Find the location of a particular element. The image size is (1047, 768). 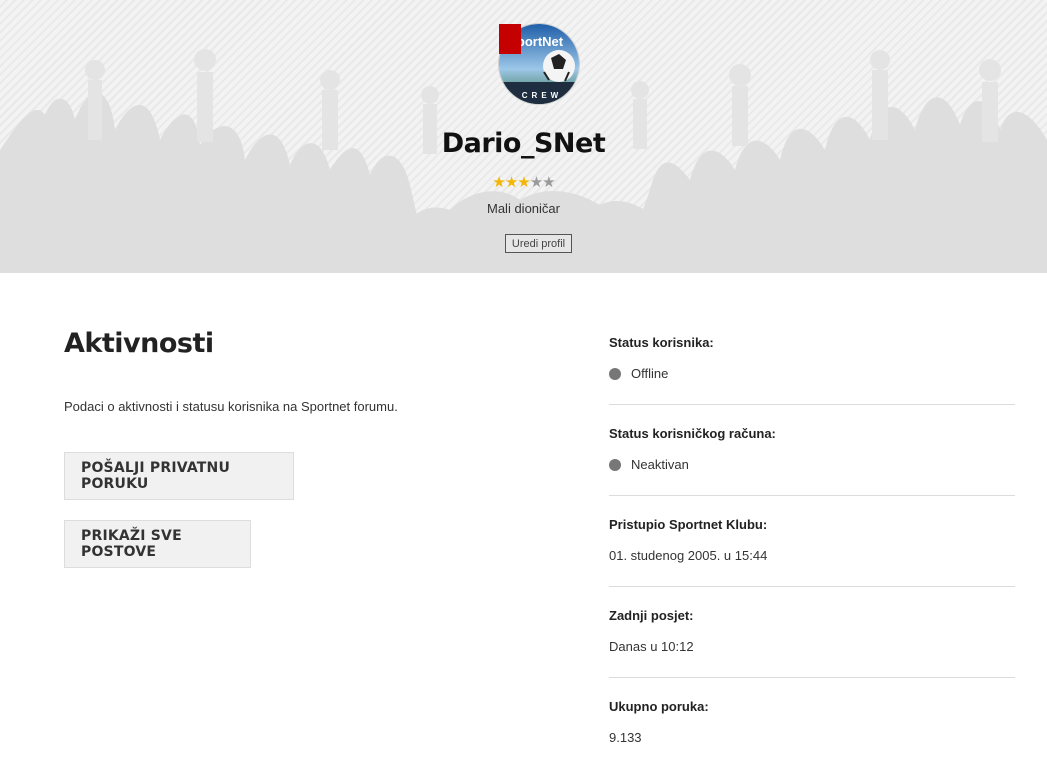

info-value: Offline is located at coordinates (650, 373).